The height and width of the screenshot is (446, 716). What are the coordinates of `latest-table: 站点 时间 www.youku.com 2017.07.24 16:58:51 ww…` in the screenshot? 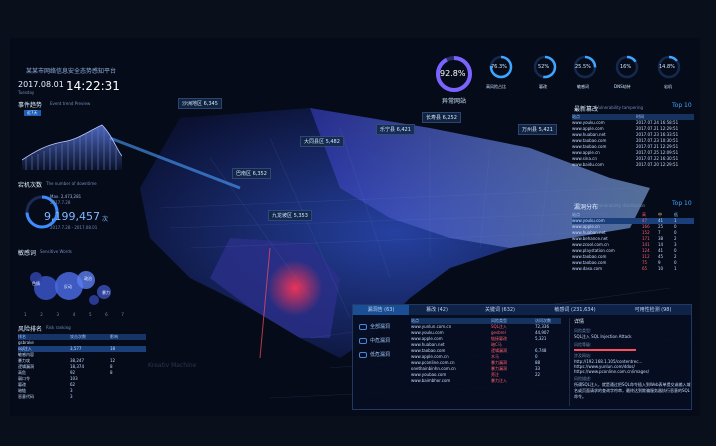 It's located at (633, 141).